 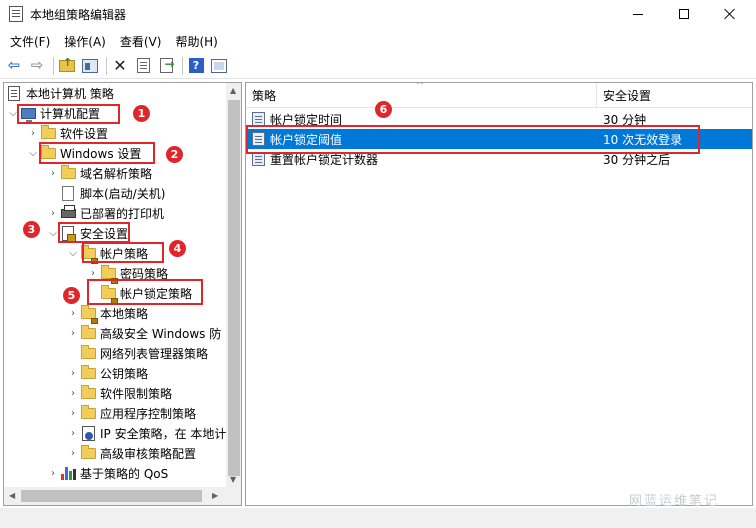 What do you see at coordinates (107, 373) in the screenshot?
I see `tree-item-public-key: › 公钥策略` at bounding box center [107, 373].